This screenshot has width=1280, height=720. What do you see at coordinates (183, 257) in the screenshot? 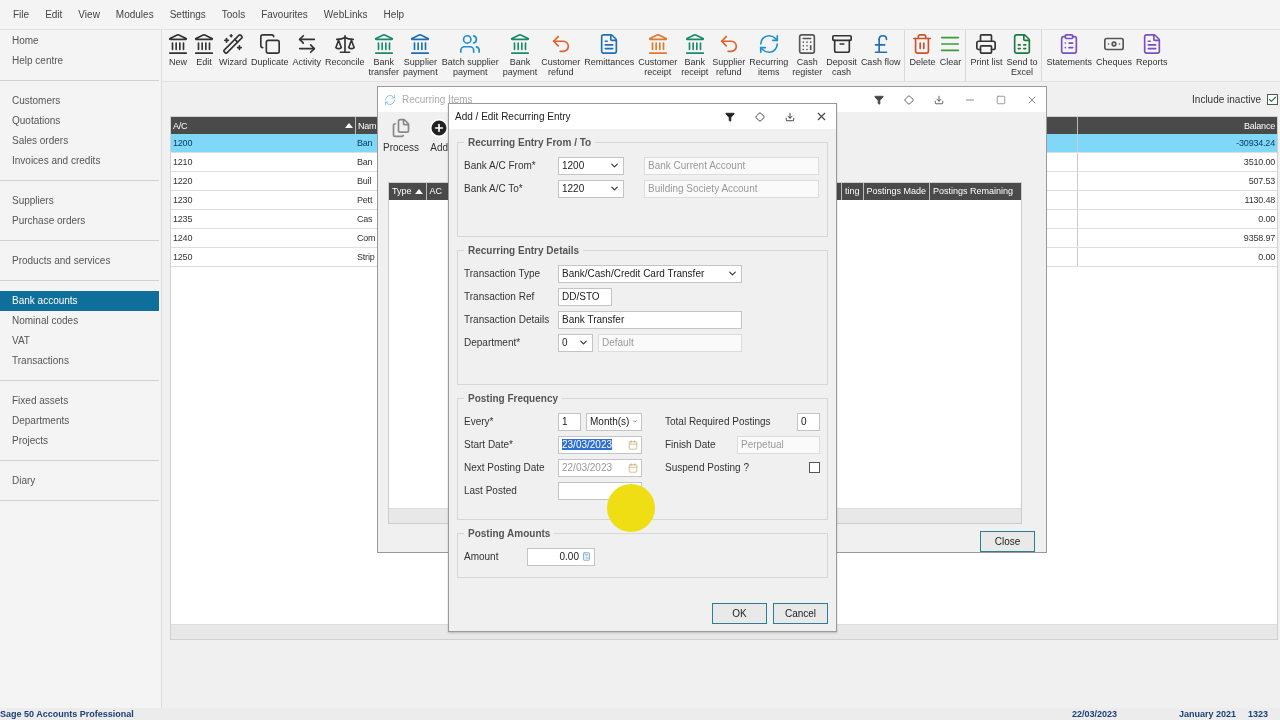
I see `table-cell-text: 1250` at bounding box center [183, 257].